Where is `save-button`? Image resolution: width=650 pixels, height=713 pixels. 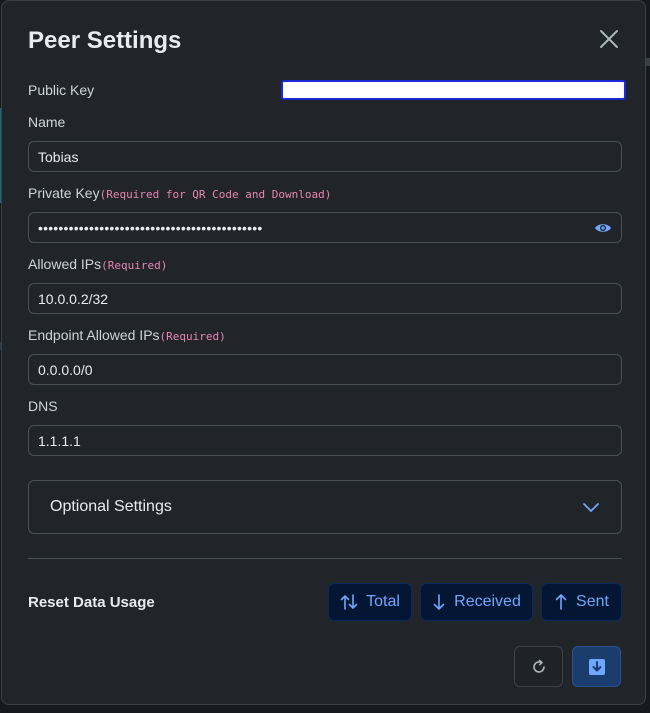 save-button is located at coordinates (596, 666).